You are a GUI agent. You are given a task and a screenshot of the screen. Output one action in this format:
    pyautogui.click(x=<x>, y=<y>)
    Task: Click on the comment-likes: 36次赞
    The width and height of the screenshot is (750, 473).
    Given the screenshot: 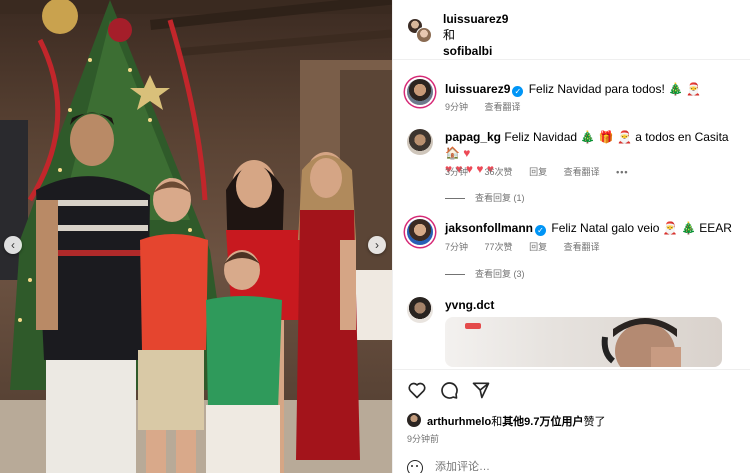 What is the action you would take?
    pyautogui.click(x=499, y=172)
    